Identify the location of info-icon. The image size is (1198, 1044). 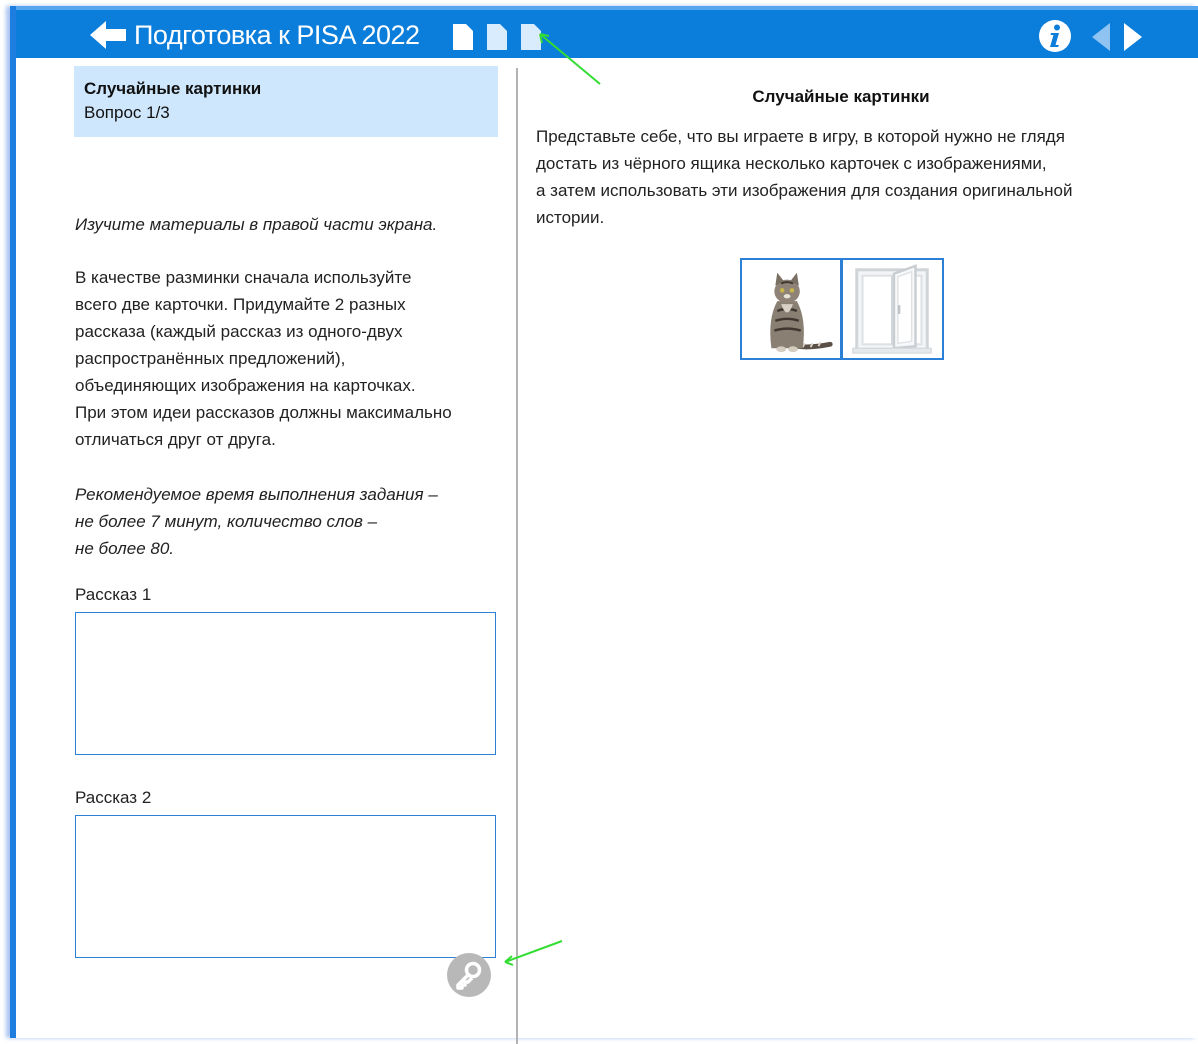
(1055, 36).